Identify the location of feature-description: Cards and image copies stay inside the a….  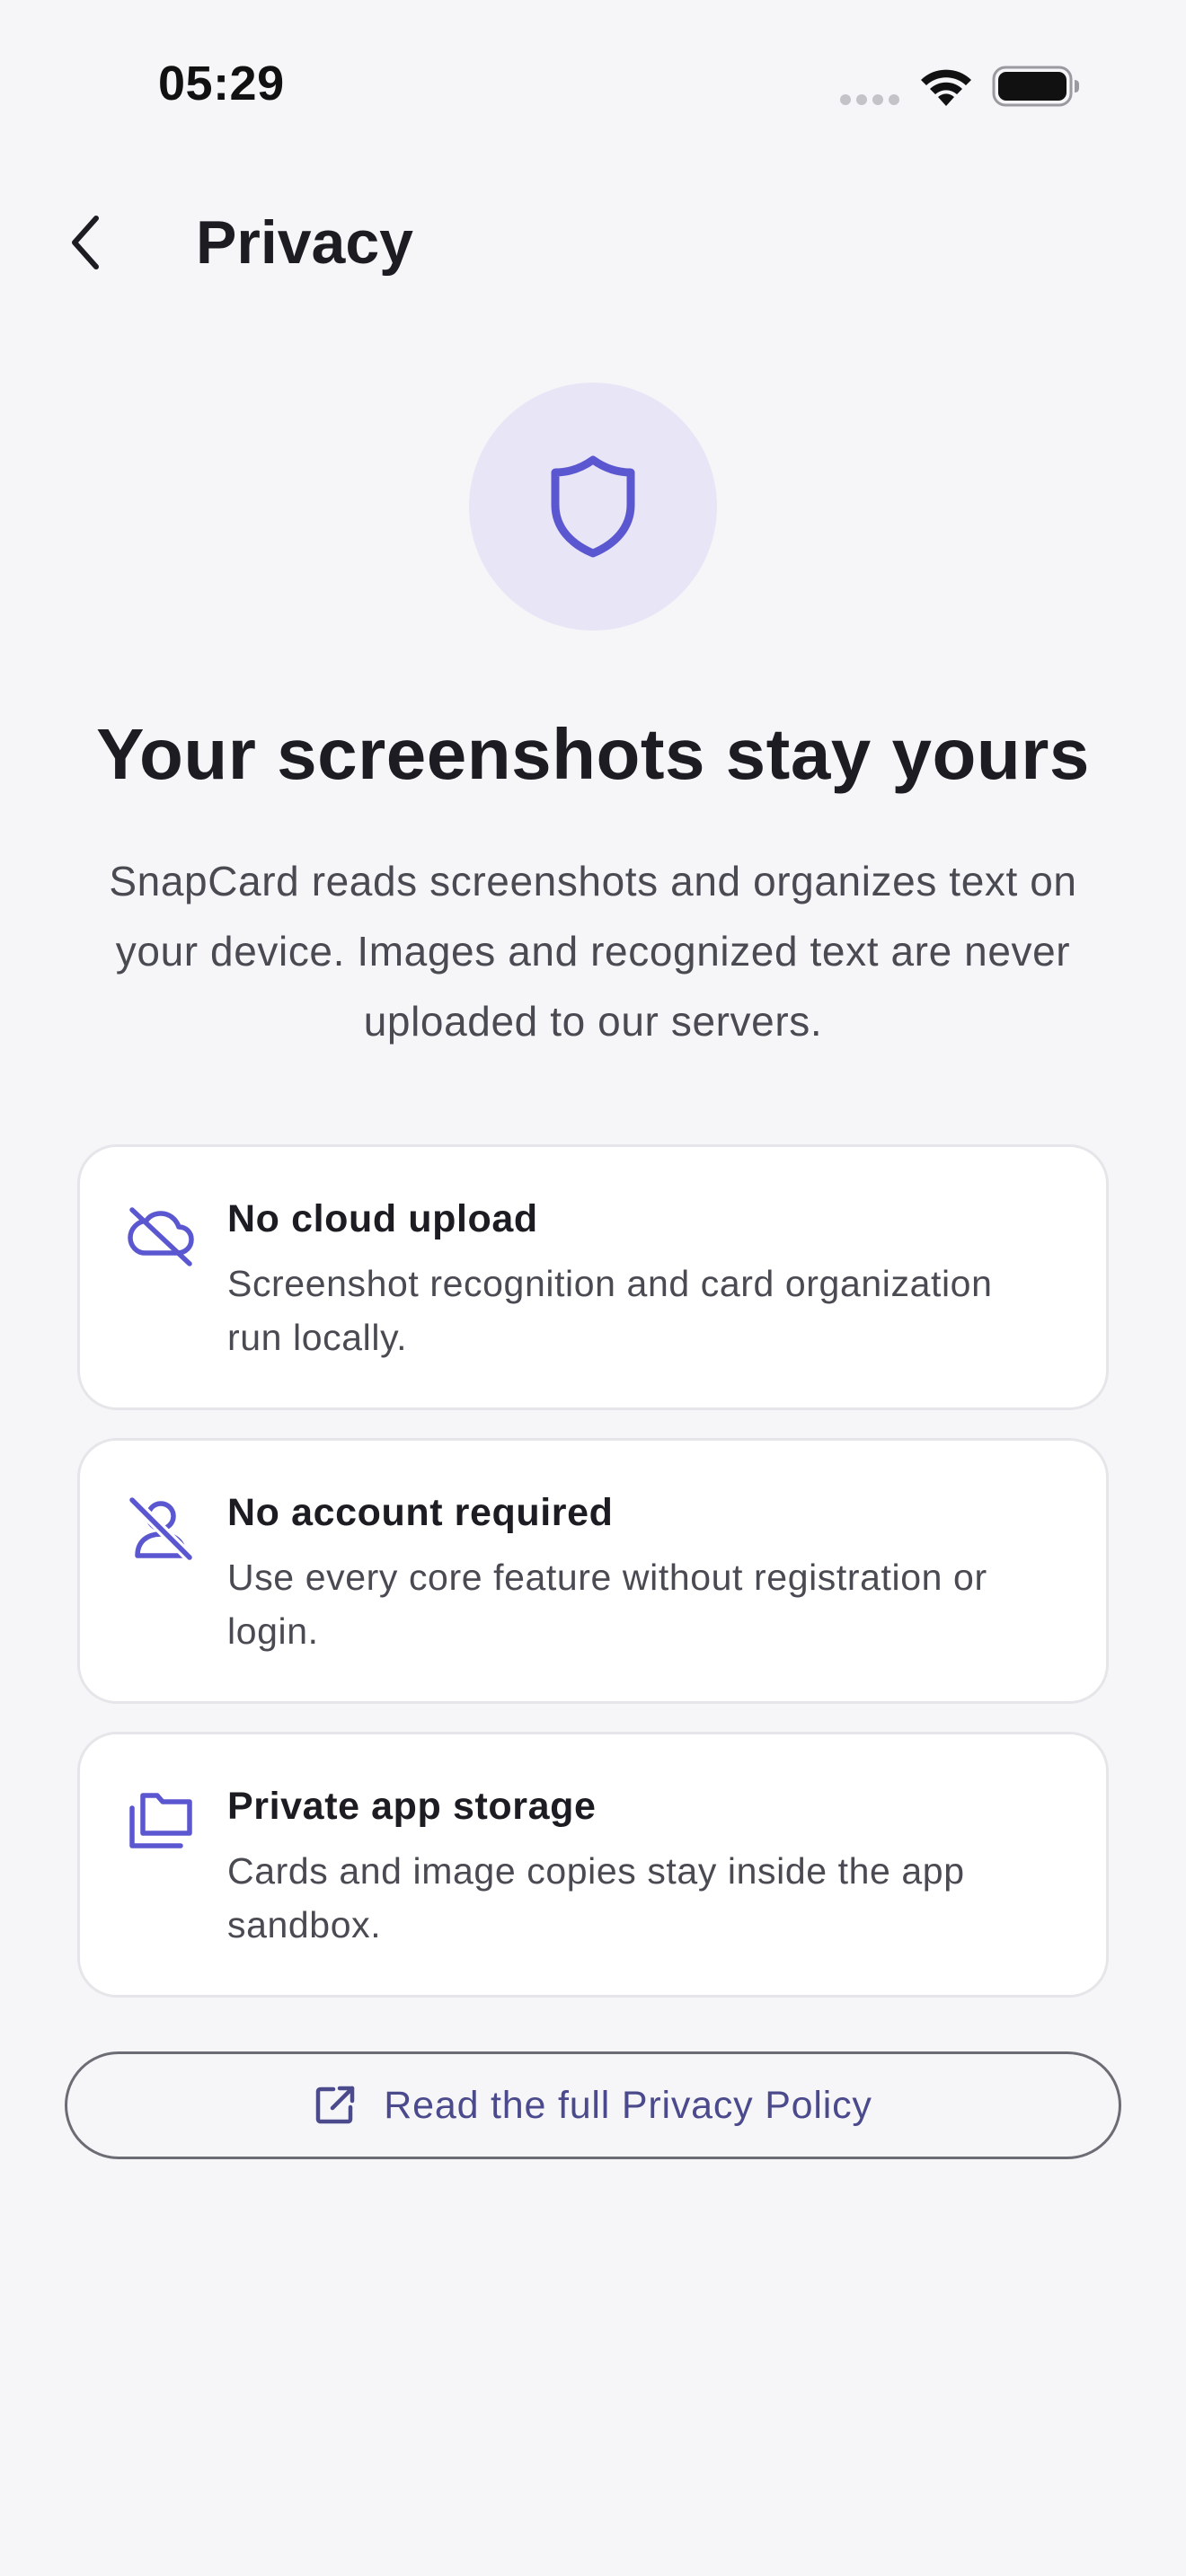
(596, 1897).